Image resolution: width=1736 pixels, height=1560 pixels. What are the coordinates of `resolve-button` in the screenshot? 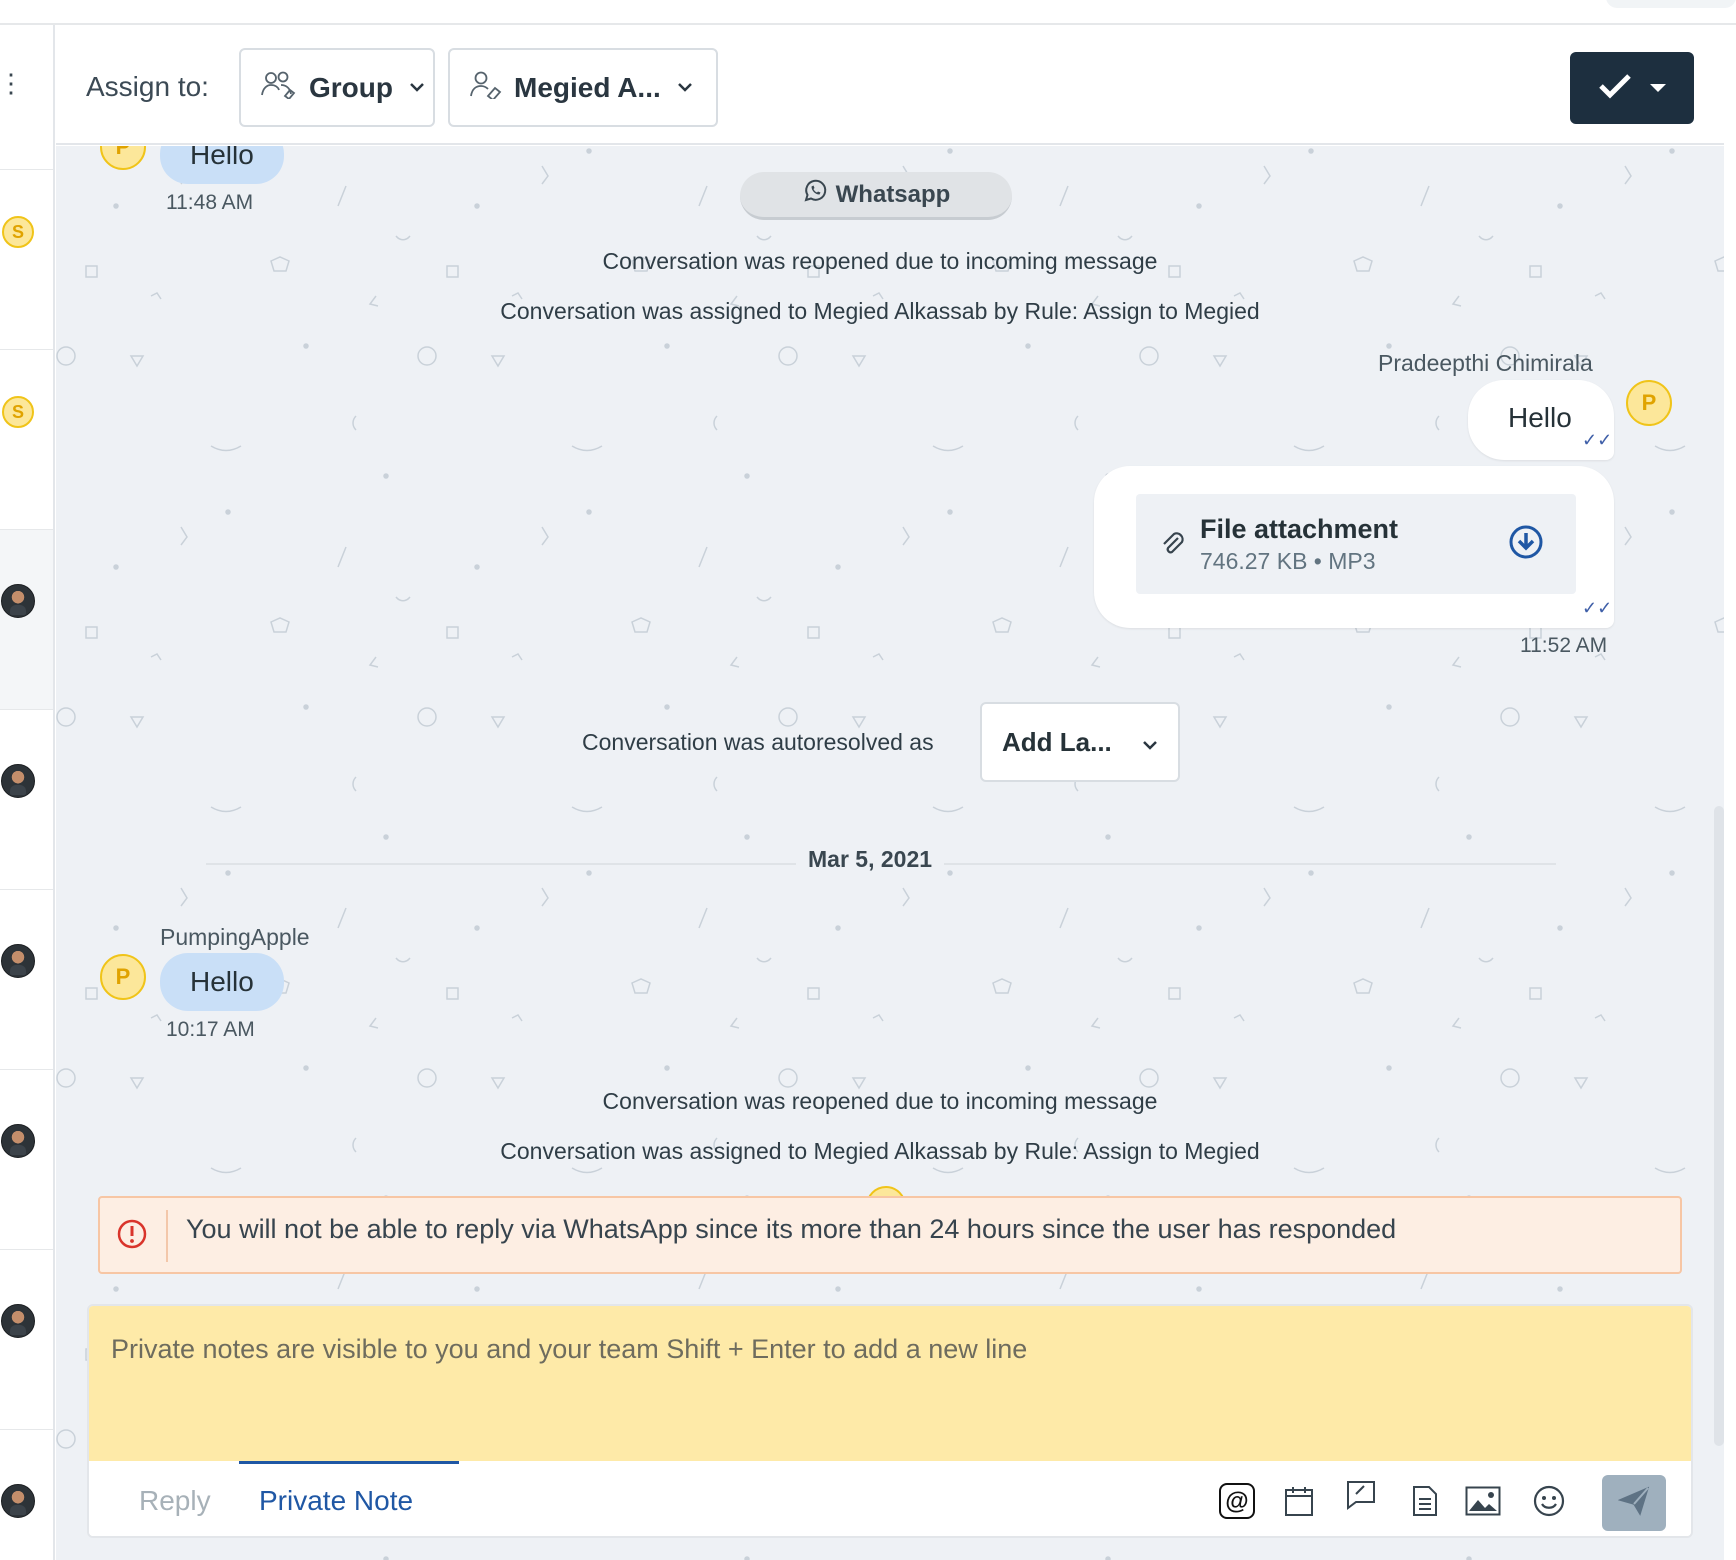 It's located at (1632, 88).